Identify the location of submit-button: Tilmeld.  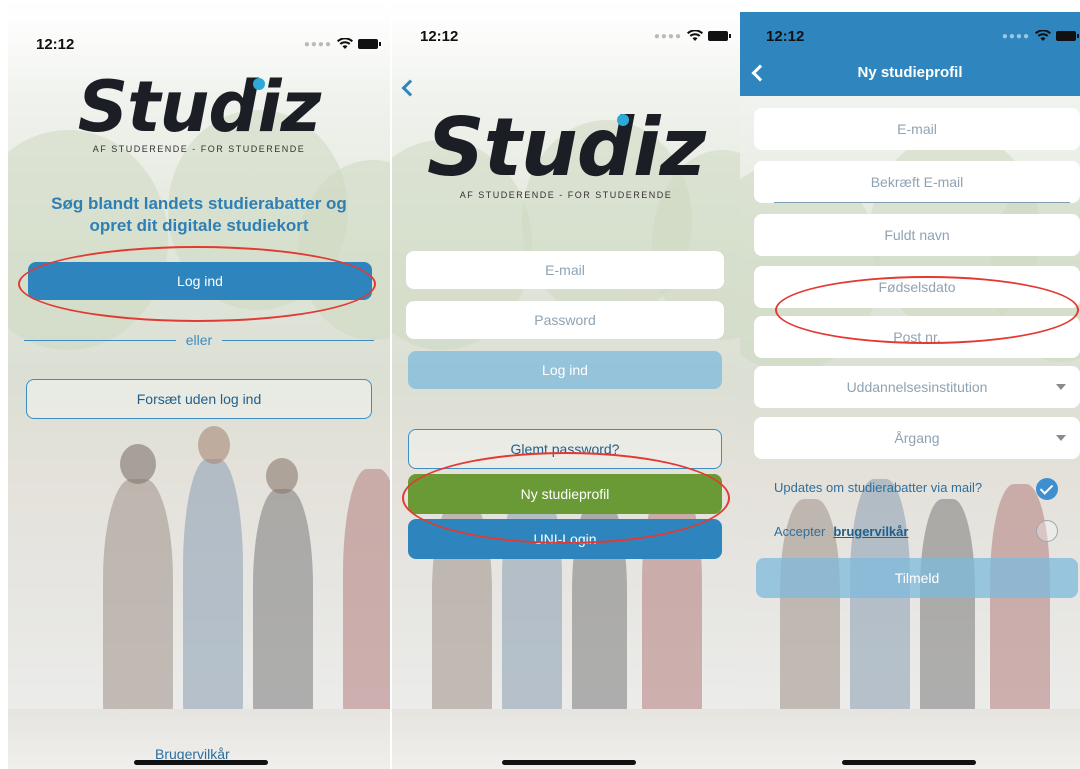
(917, 578).